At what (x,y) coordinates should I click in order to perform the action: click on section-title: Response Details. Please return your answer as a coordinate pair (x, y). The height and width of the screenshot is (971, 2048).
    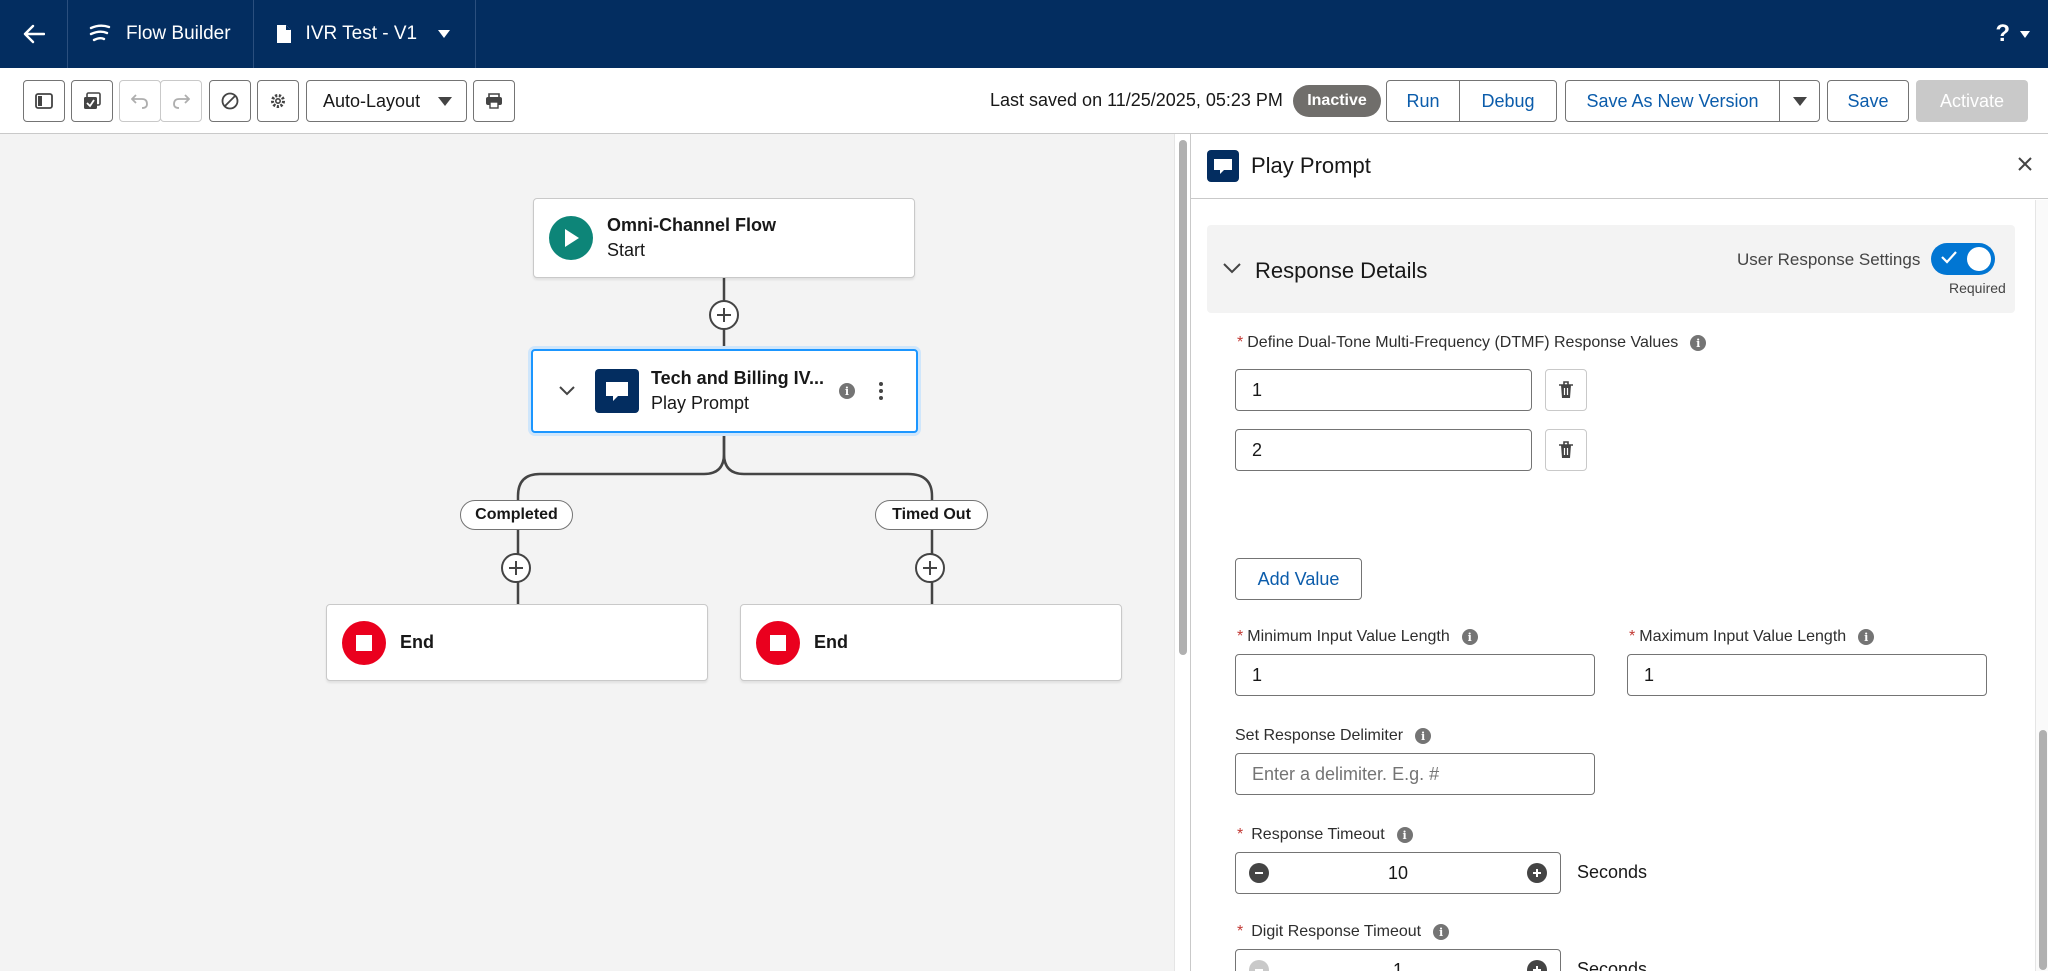
    Looking at the image, I should click on (1341, 270).